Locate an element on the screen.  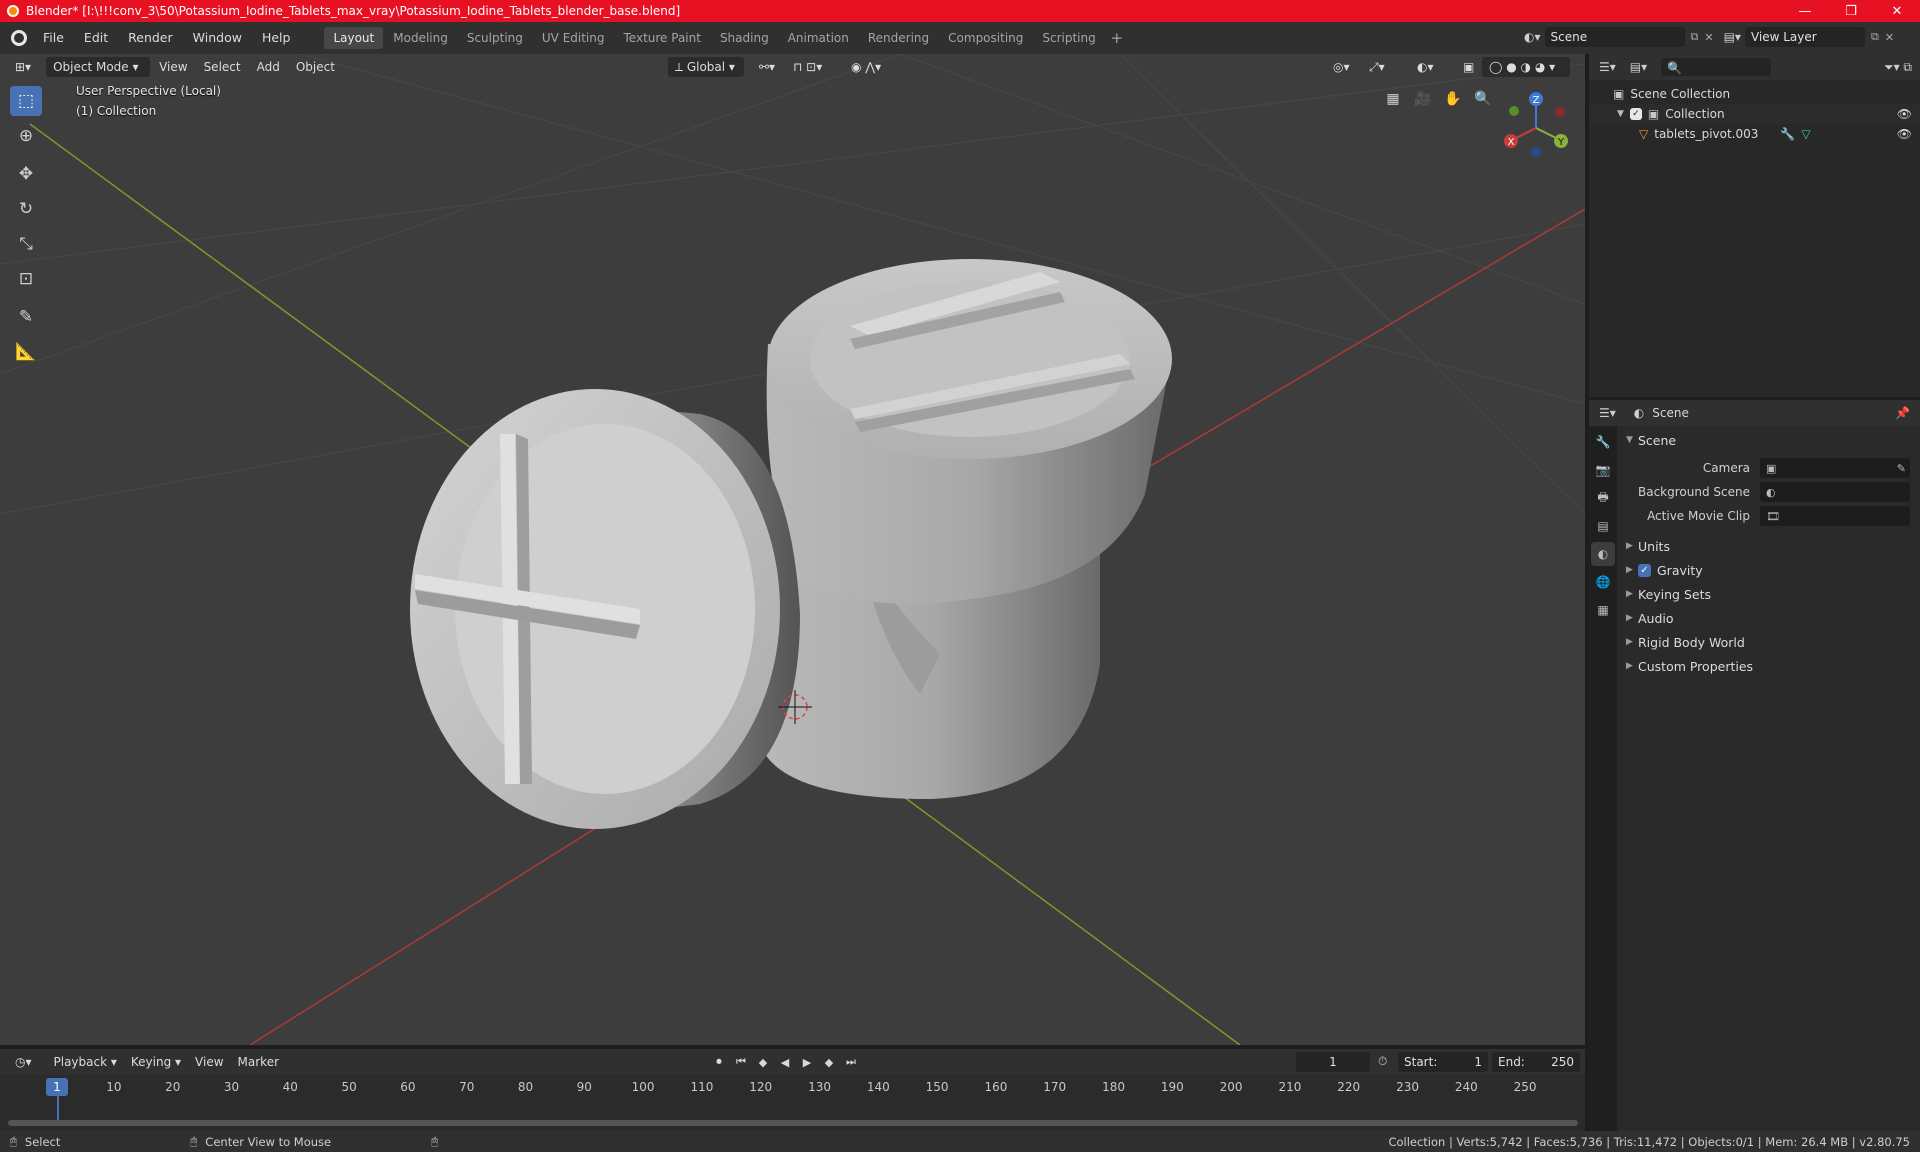
current-frame-field: 1 is located at coordinates (1333, 1062).